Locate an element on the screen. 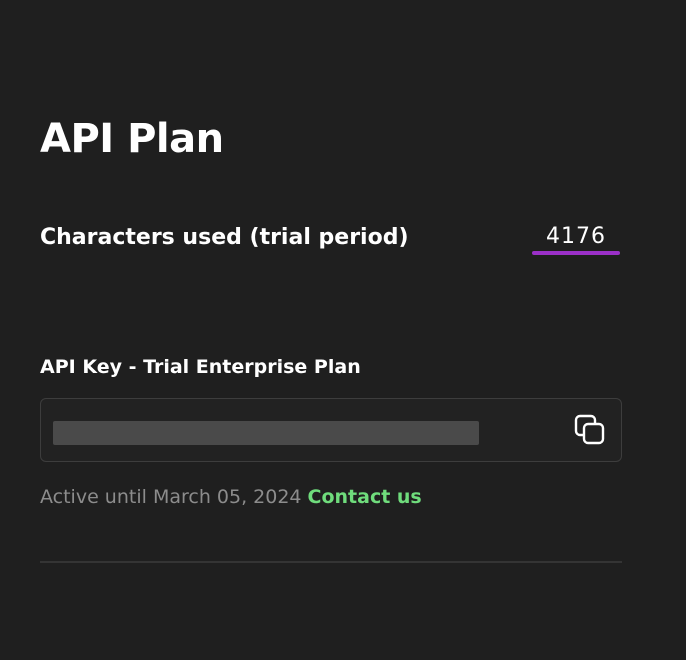 The height and width of the screenshot is (660, 686). copy-icon is located at coordinates (589, 429).